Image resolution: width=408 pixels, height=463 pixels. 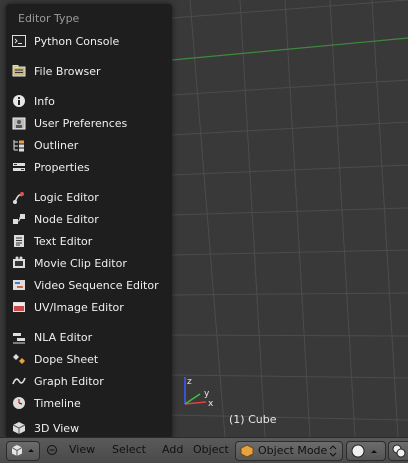 What do you see at coordinates (69, 381) in the screenshot?
I see `menu-item-label: Graph Editor` at bounding box center [69, 381].